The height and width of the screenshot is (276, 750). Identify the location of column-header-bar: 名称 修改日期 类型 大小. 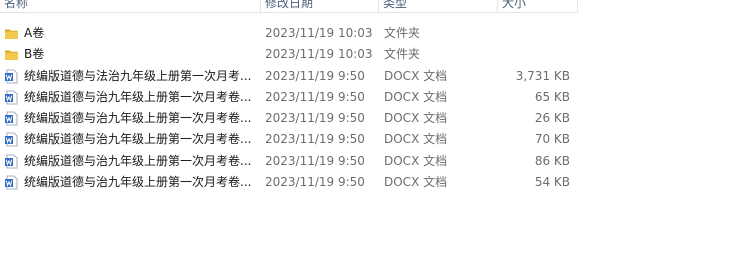
(289, 6).